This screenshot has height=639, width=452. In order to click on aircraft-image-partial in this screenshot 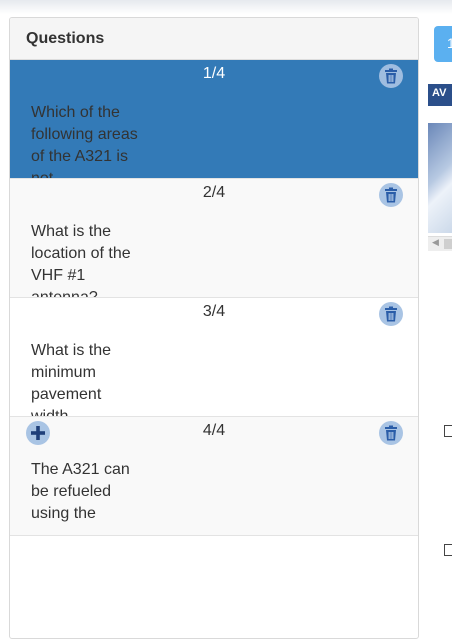, I will do `click(440, 178)`.